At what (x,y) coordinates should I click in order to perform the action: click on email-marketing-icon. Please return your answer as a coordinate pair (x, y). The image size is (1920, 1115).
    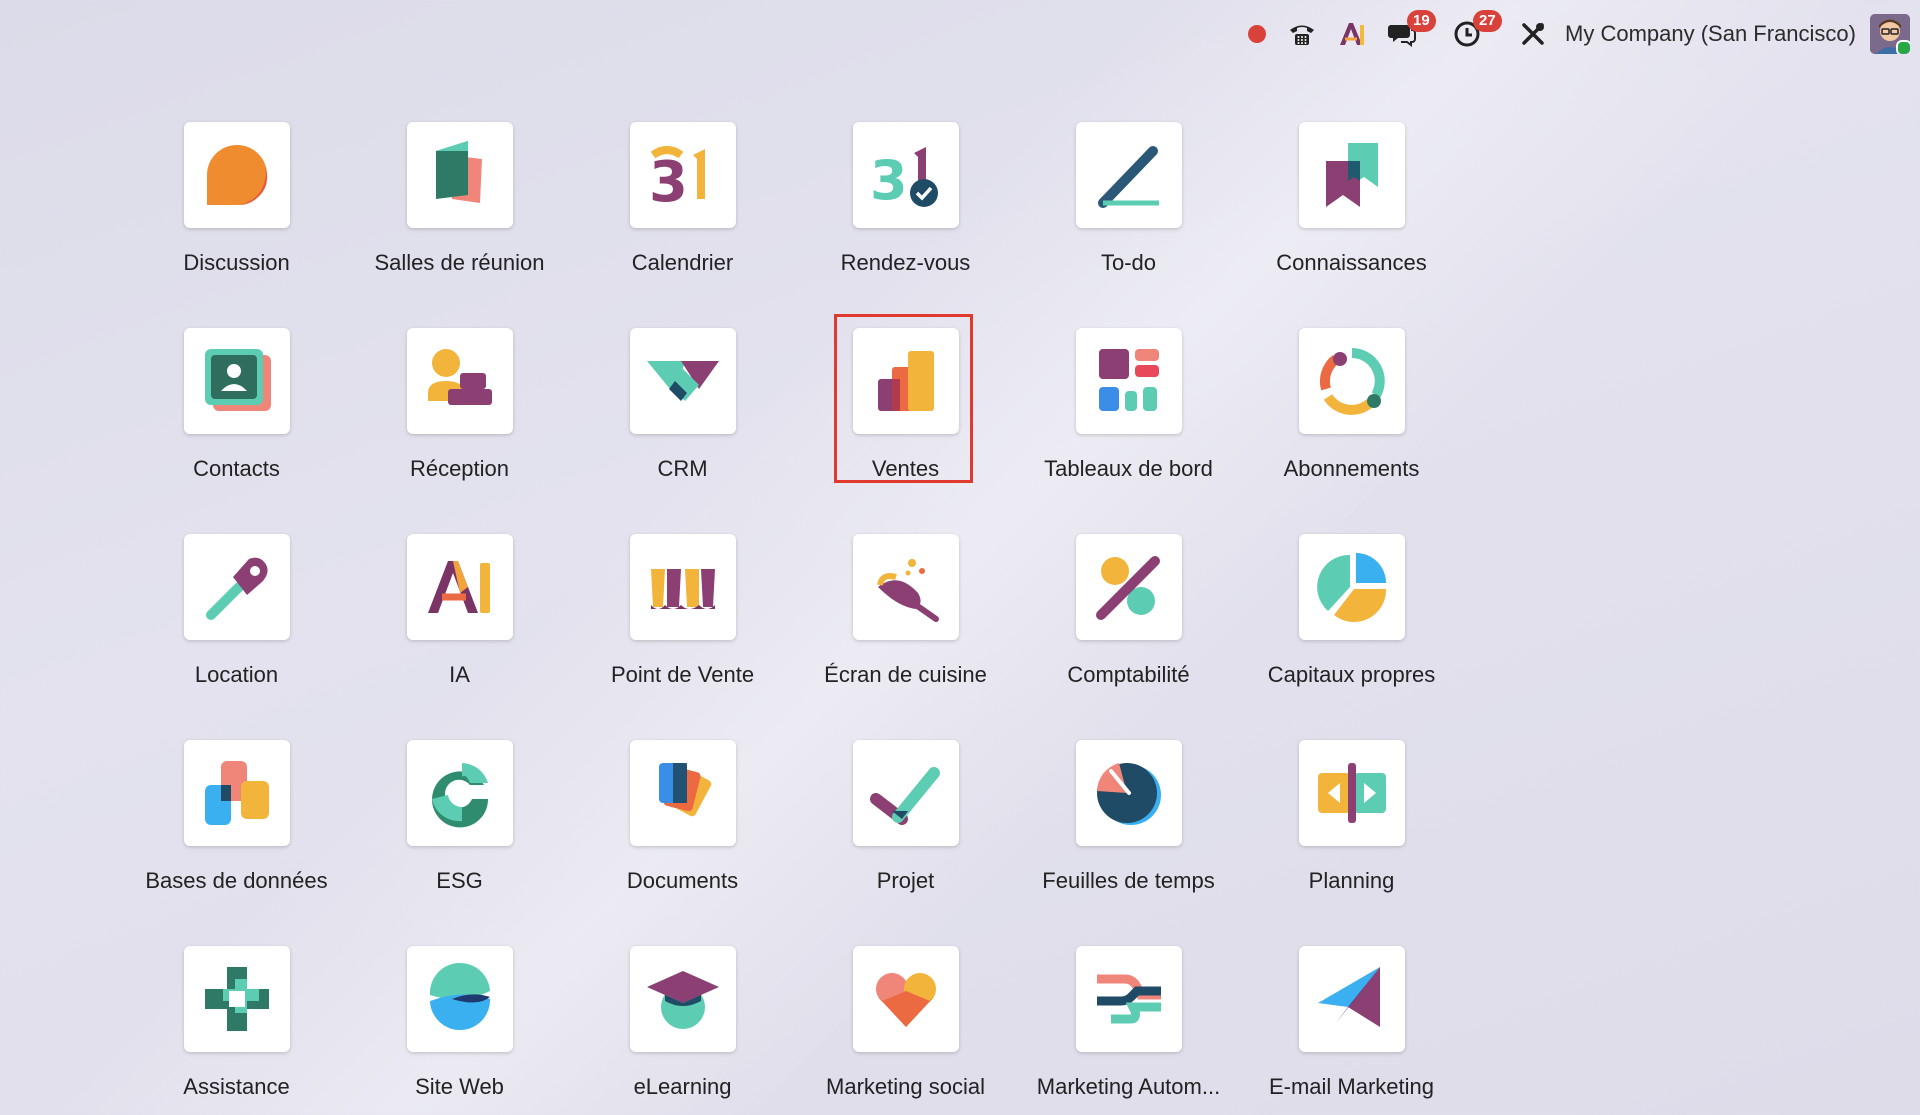
    Looking at the image, I should click on (1351, 999).